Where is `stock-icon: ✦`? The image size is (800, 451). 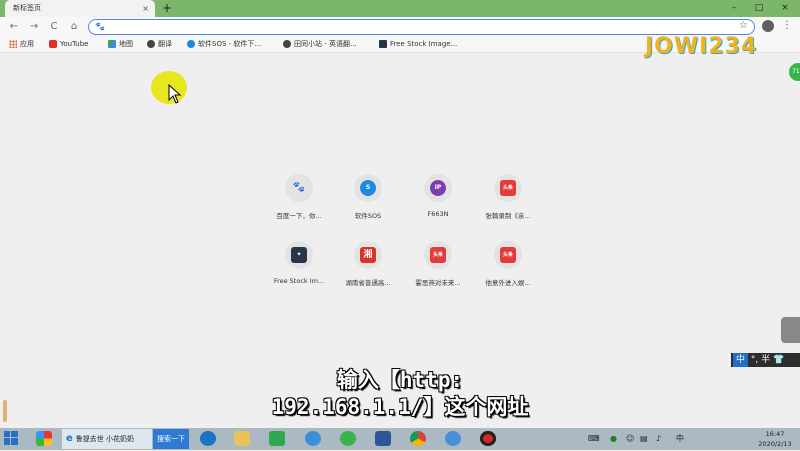
stock-icon: ✦ is located at coordinates (299, 255).